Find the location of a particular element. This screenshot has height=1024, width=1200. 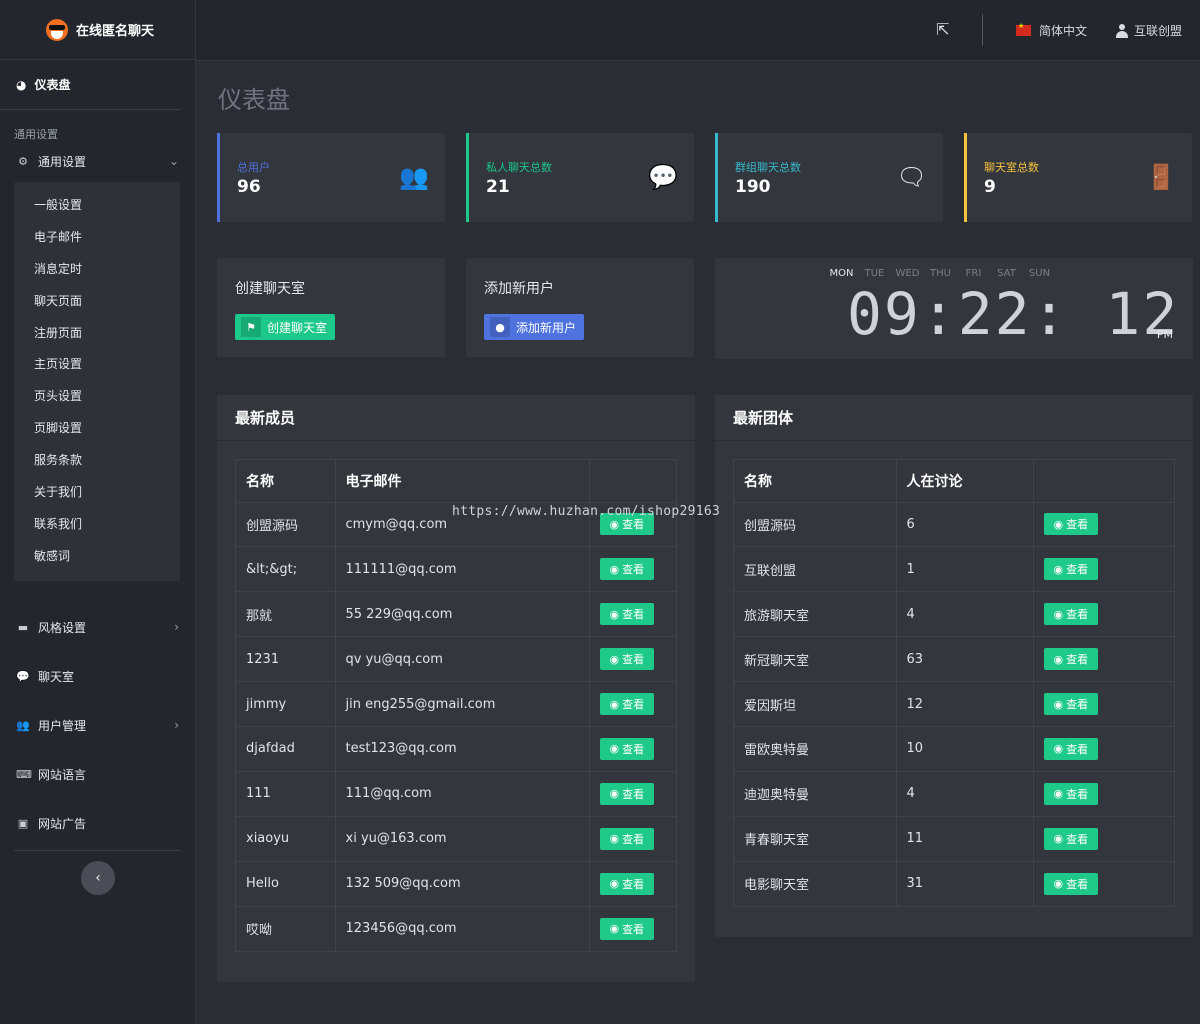

sidebar-item-group: ▣ 网站广告 is located at coordinates (97, 823).